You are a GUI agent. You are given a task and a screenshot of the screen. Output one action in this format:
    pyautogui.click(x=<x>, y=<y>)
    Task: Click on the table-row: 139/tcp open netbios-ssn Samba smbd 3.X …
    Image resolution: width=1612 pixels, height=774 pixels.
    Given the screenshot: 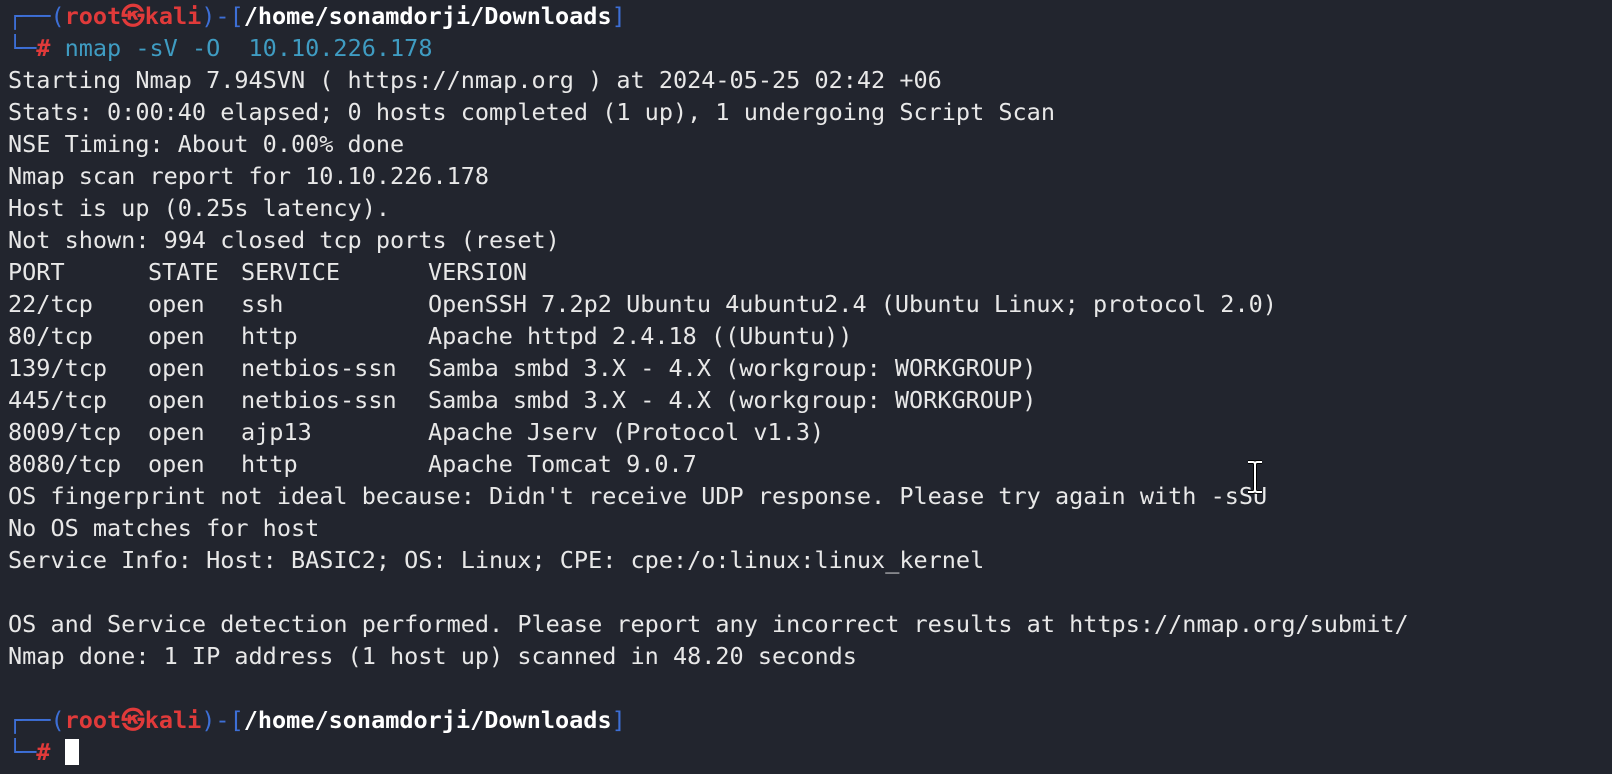 What is the action you would take?
    pyautogui.click(x=642, y=368)
    